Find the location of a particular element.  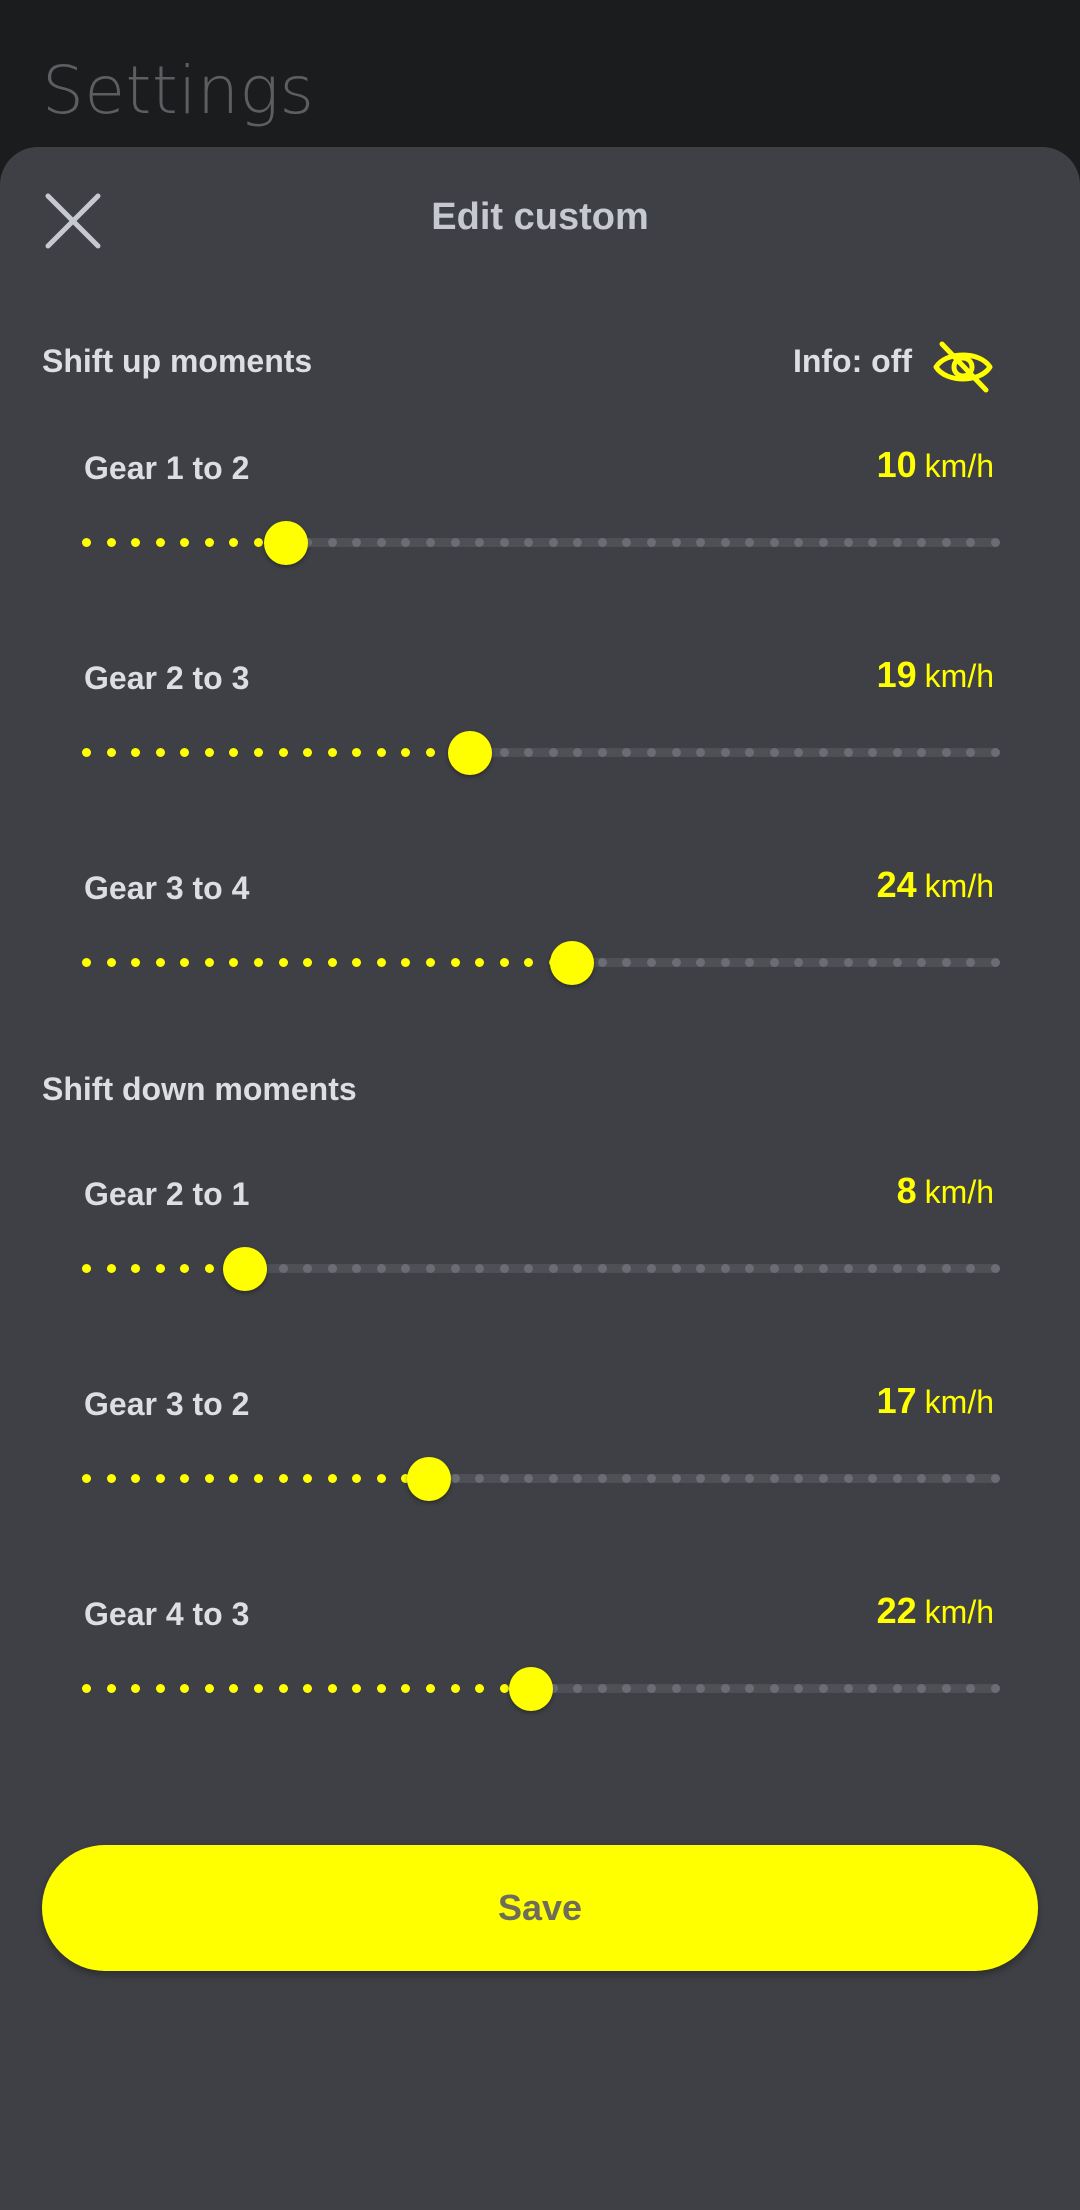

info-toggle-label: Info: off is located at coordinates (852, 361).